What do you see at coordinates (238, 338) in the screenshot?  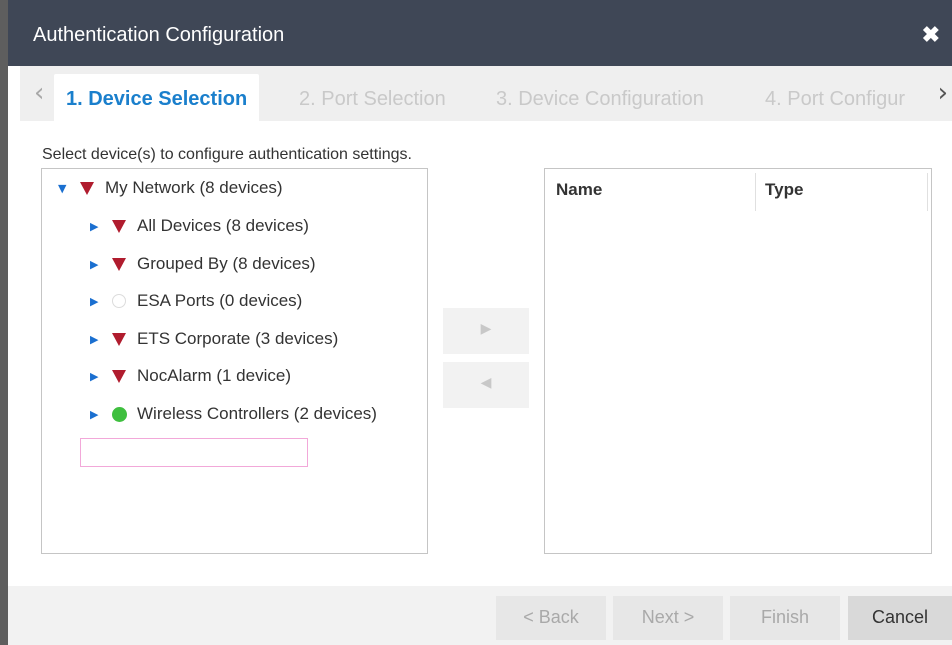 I see `tree-node-label: ETS Corporate (3 devices)` at bounding box center [238, 338].